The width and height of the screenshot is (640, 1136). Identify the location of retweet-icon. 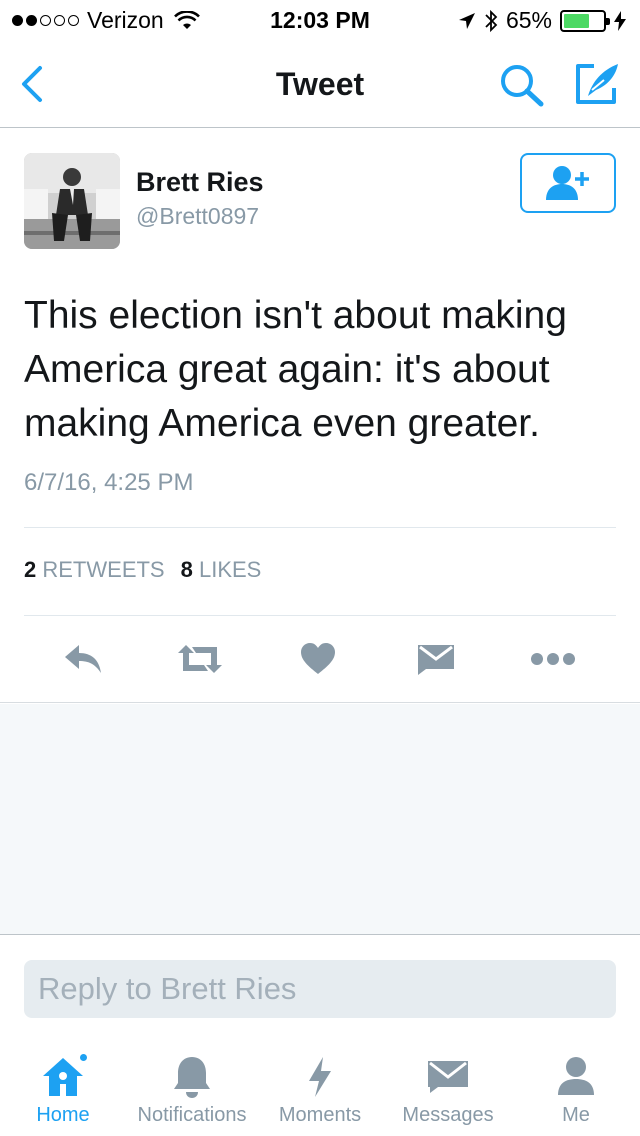
(200, 659).